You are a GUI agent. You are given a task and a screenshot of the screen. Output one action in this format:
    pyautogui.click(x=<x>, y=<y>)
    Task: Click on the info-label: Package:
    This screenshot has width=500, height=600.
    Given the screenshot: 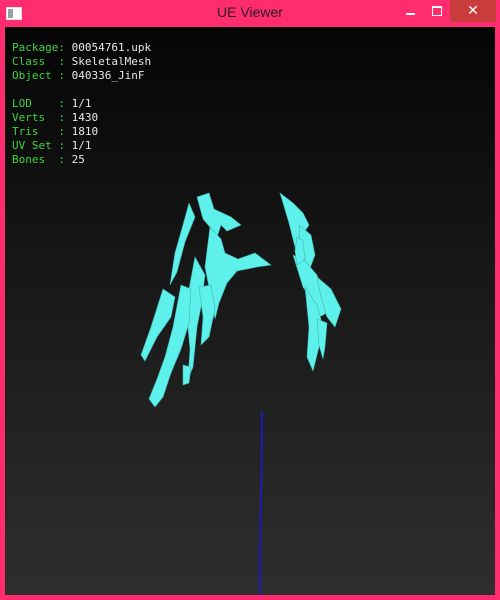 What is the action you would take?
    pyautogui.click(x=38, y=47)
    